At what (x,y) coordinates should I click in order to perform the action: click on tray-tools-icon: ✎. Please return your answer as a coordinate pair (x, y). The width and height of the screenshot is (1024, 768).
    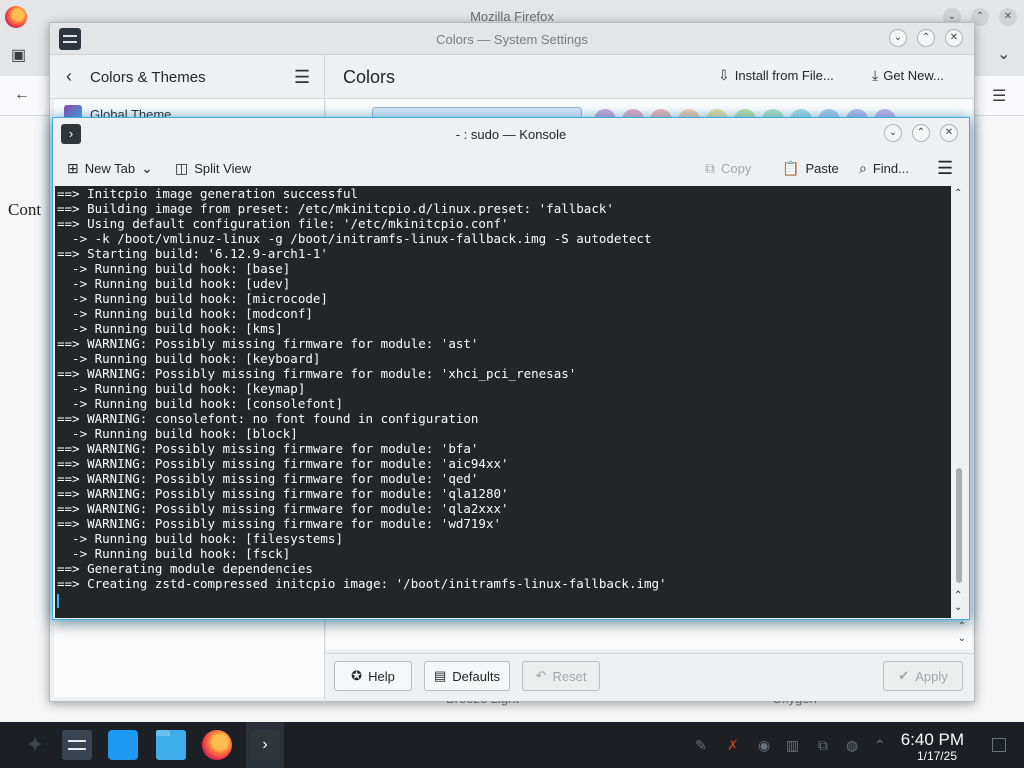
    Looking at the image, I should click on (701, 745).